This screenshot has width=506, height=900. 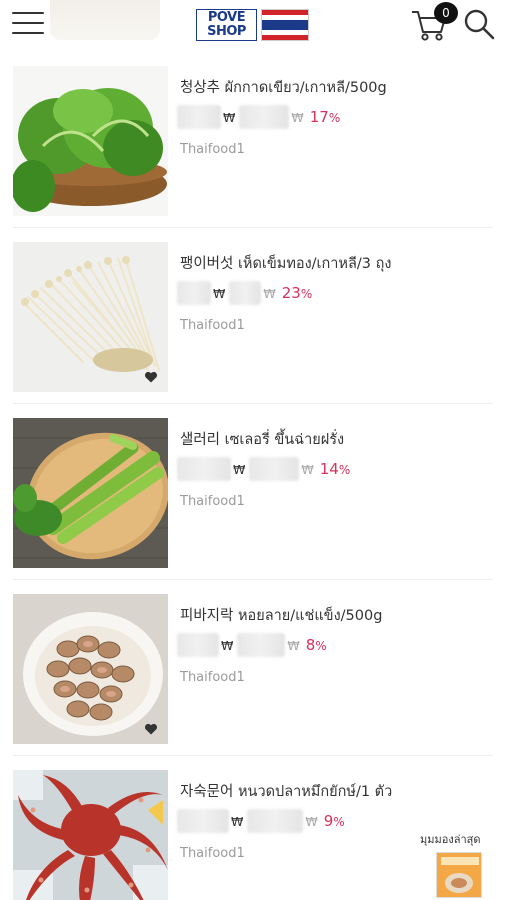 What do you see at coordinates (329, 469) in the screenshot?
I see `discount-value: 14` at bounding box center [329, 469].